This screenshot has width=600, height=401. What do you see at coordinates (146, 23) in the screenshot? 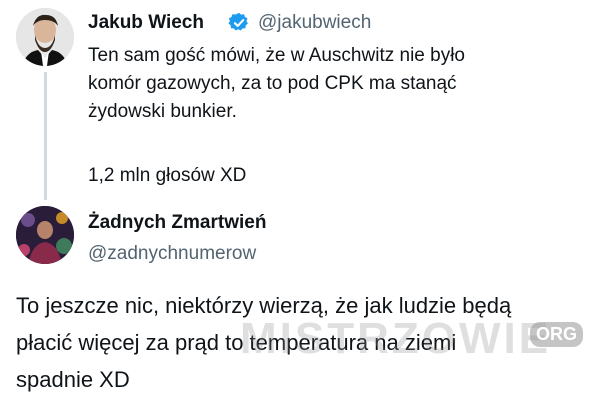
I see `author-name: Jakub Wiech` at bounding box center [146, 23].